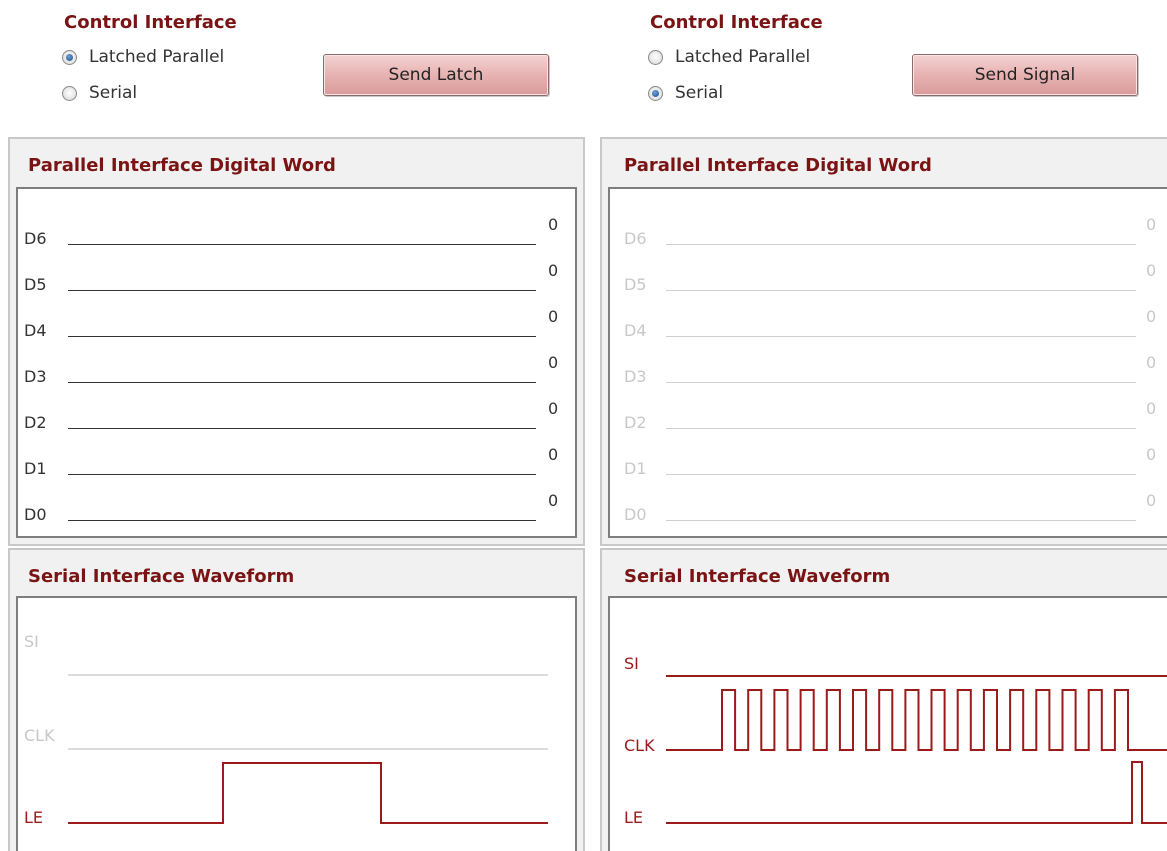 This screenshot has width=1167, height=851. Describe the element at coordinates (1025, 75) in the screenshot. I see `send-signal-button: Send Signal` at that location.